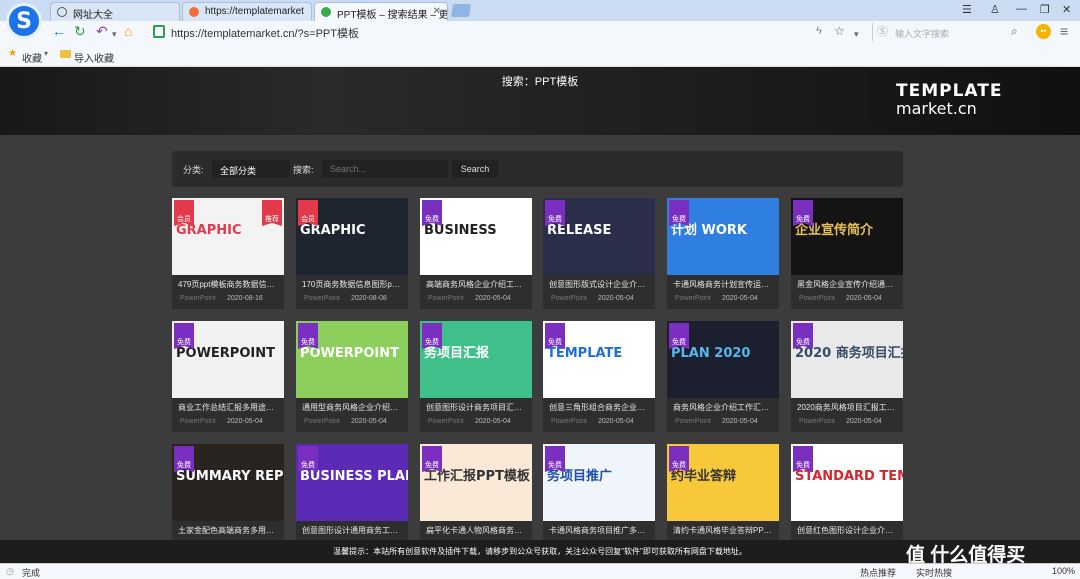 This screenshot has height=579, width=1080. What do you see at coordinates (934, 572) in the screenshot?
I see `hot-search-link: 实时热搜` at bounding box center [934, 572].